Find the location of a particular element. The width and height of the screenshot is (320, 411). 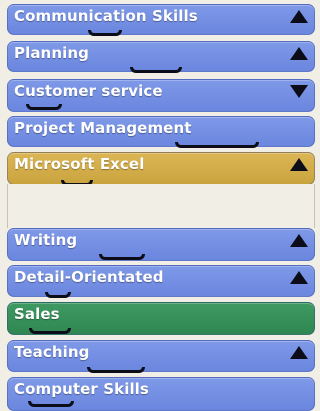

accordion-item-label: Customer service is located at coordinates (88, 91).